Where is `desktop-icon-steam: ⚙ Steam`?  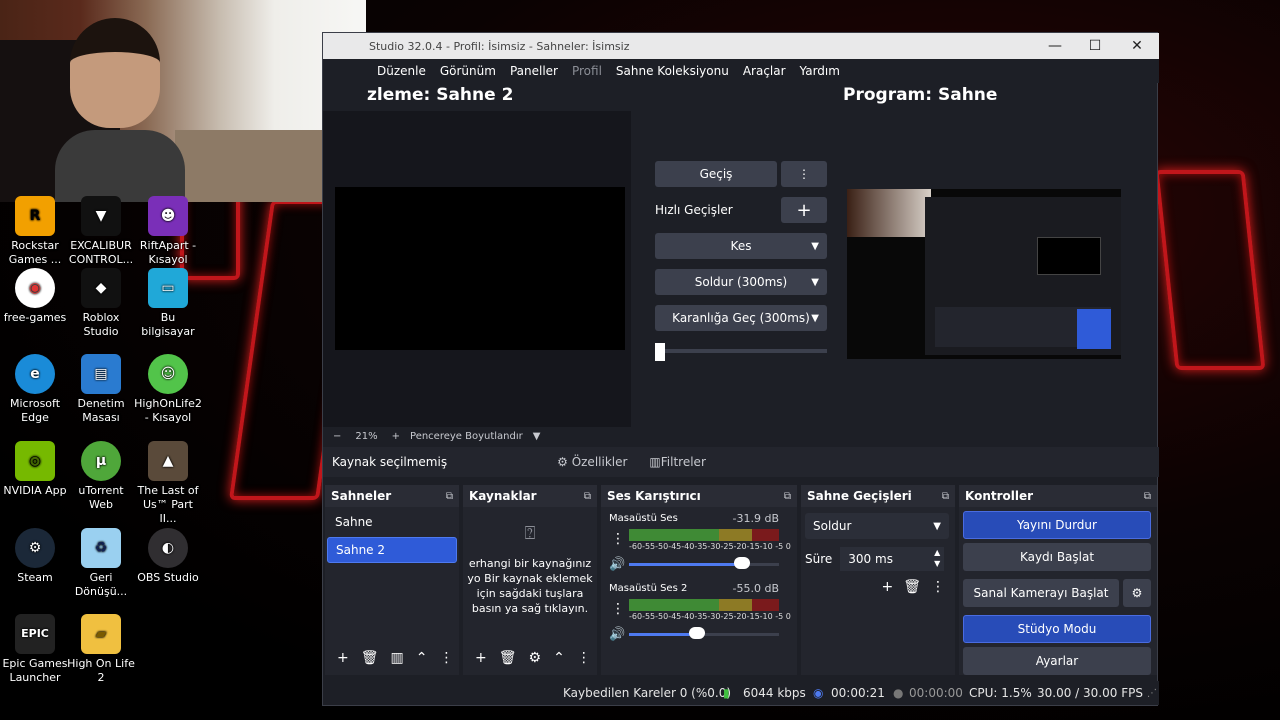
desktop-icon-steam: ⚙ Steam is located at coordinates (35, 556).